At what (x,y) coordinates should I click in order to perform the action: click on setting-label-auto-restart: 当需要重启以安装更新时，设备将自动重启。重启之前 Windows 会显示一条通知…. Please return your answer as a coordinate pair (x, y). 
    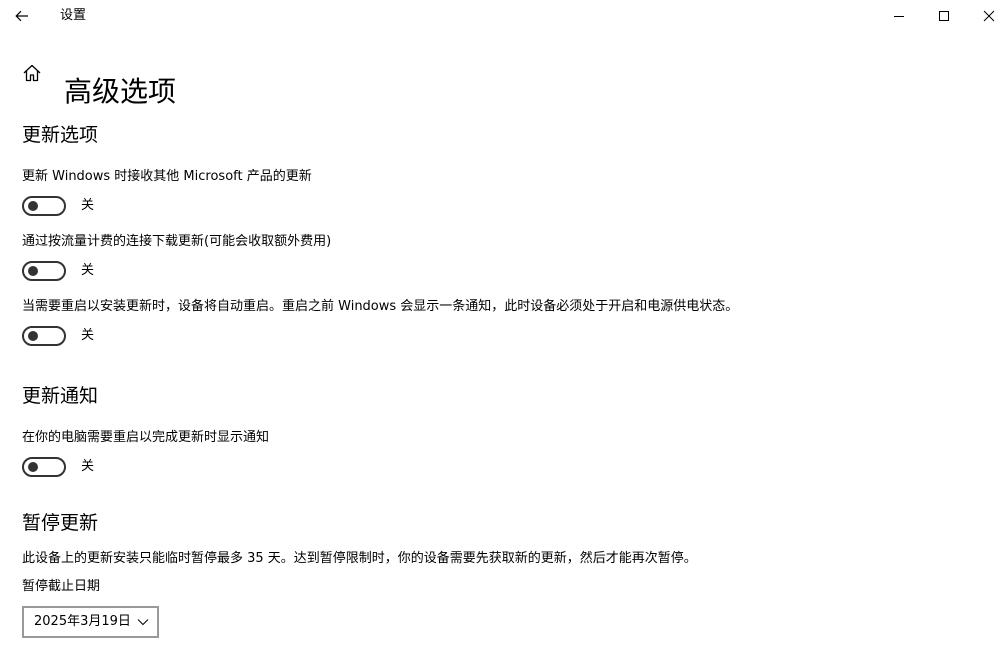
    Looking at the image, I should click on (380, 306).